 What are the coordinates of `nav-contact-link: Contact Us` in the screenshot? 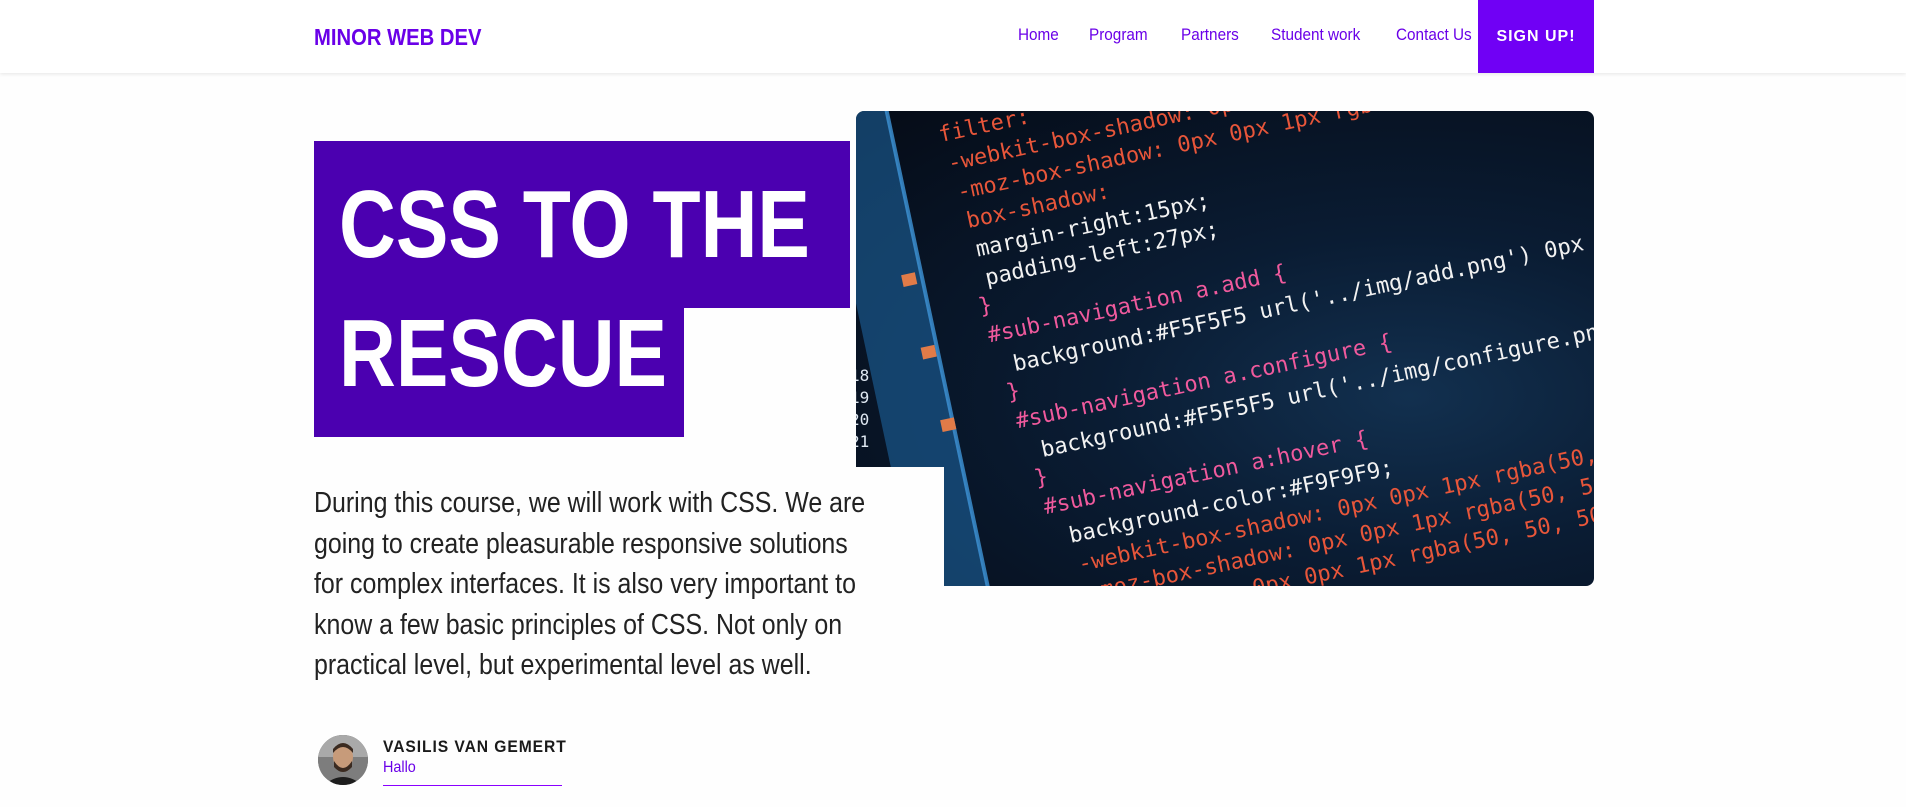 It's located at (1434, 35).